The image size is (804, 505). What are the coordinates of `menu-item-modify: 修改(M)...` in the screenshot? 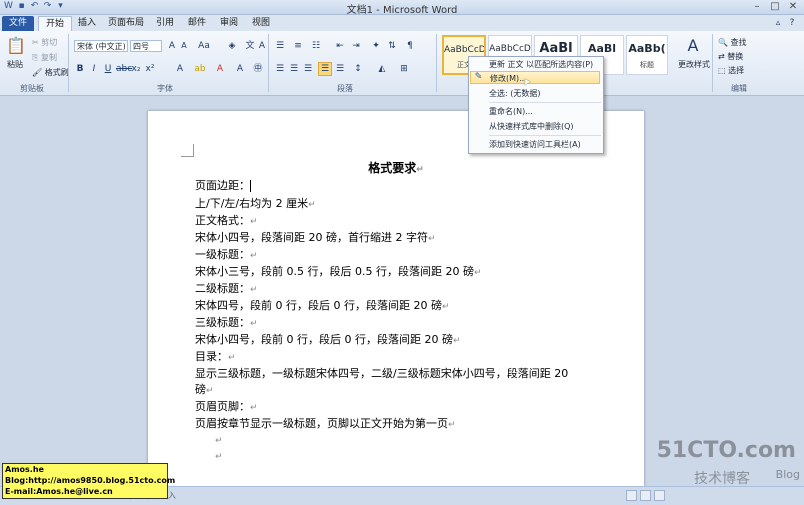 It's located at (535, 77).